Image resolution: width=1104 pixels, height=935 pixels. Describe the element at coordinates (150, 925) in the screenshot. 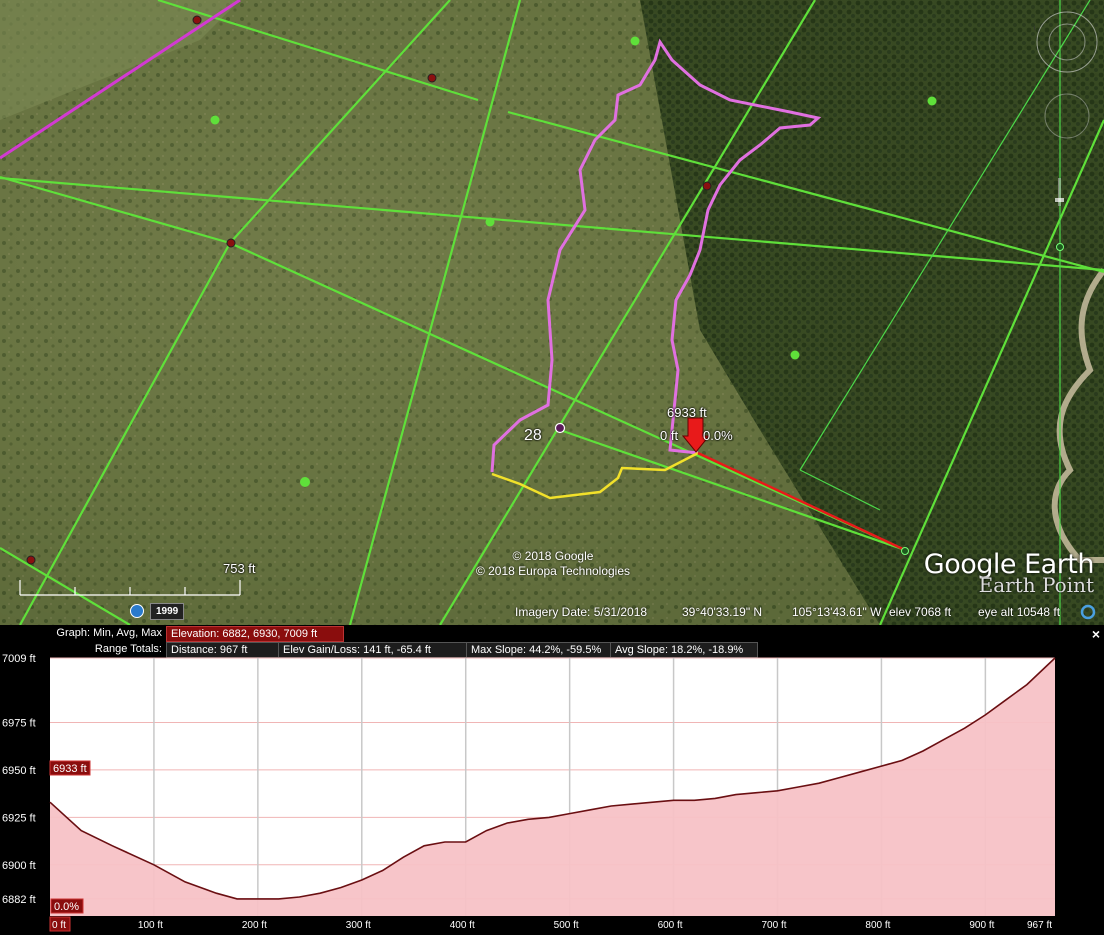

I see `x-tick-label: 100 ft` at that location.